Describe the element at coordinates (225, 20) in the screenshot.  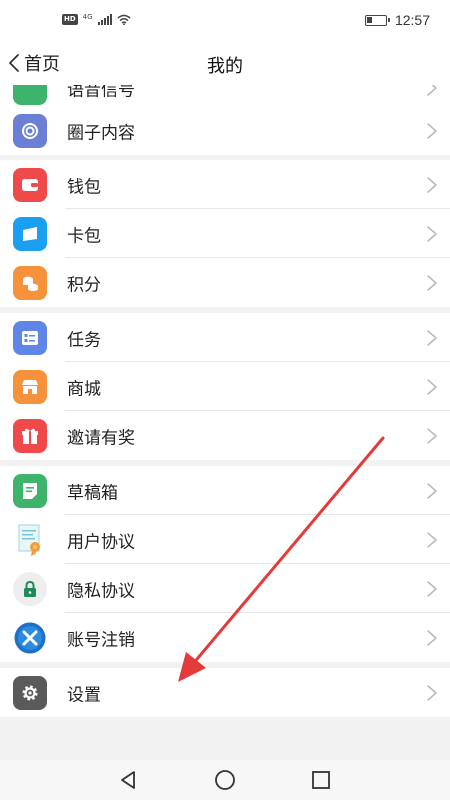
I see `status-bar: HD 4G 12:57` at that location.